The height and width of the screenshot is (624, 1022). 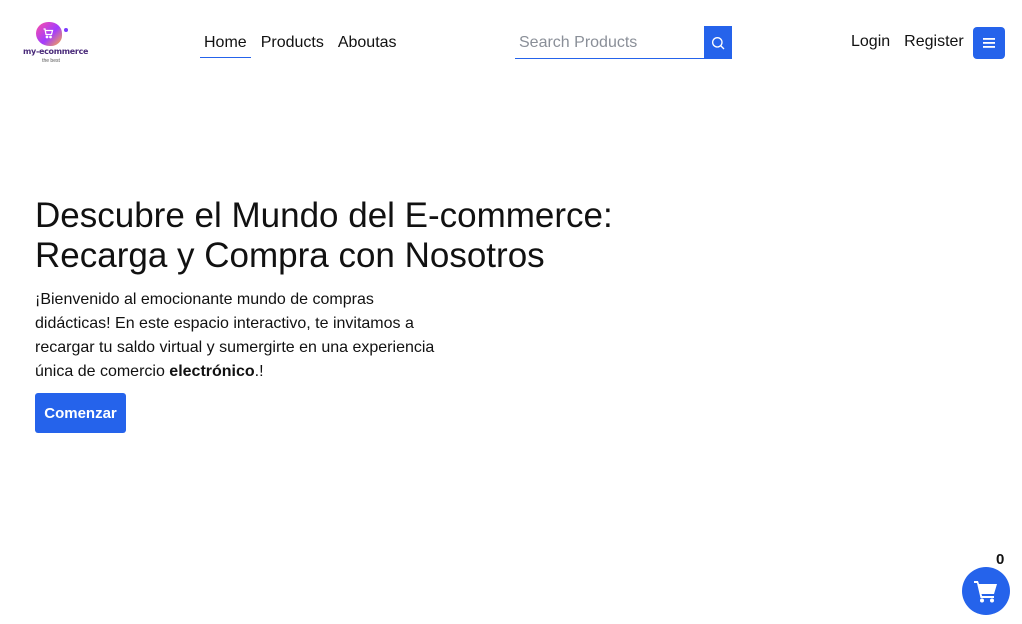 I want to click on logo-text: my-ecommerce, so click(x=56, y=51).